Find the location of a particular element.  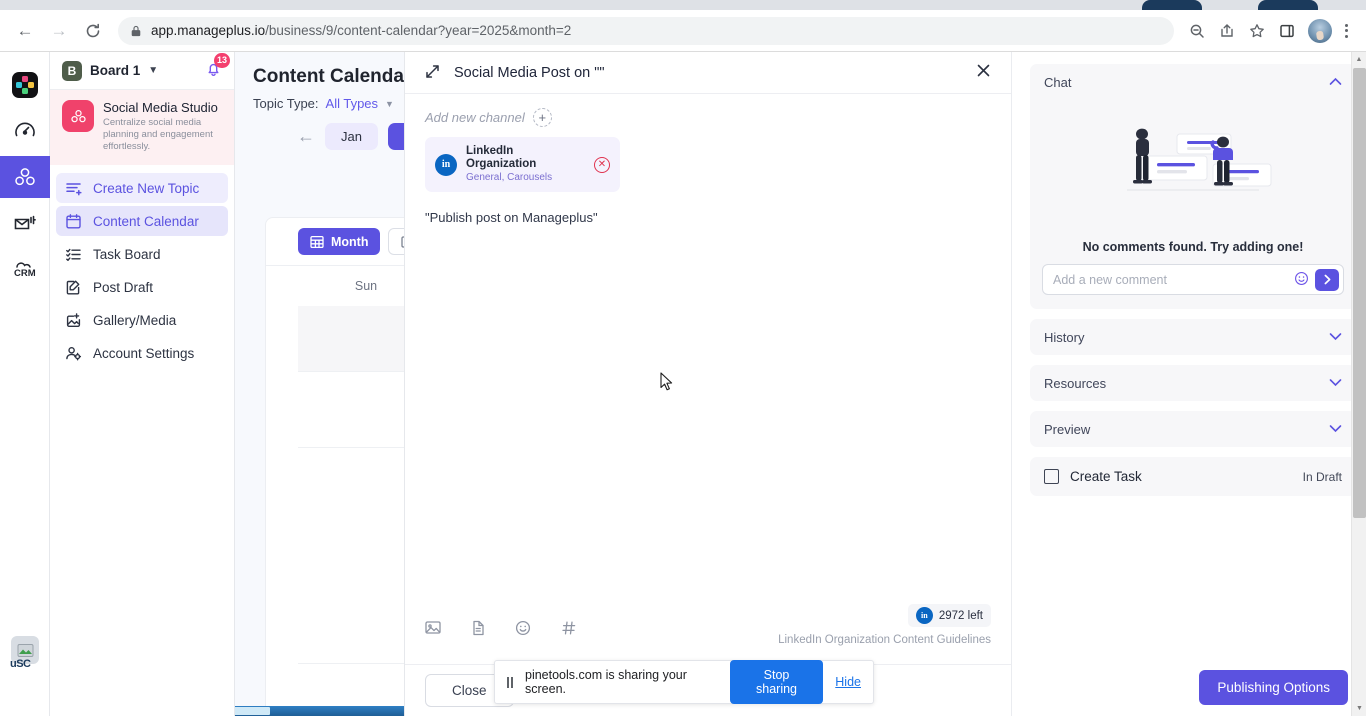

sidebar-item-label: Gallery/Media is located at coordinates (135, 320).